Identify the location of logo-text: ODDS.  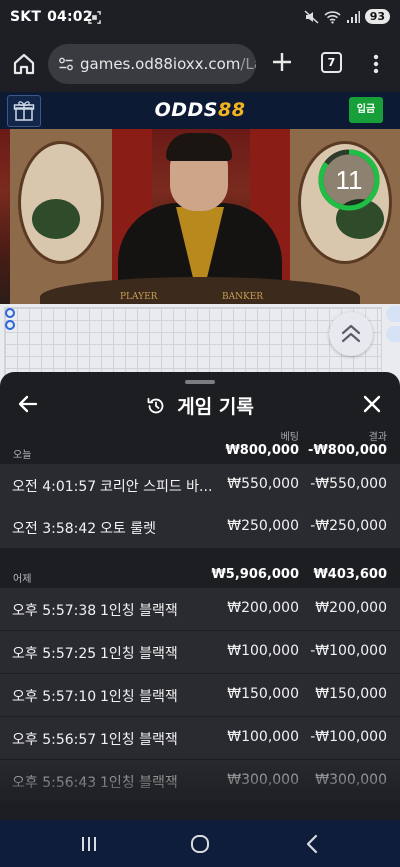
(186, 110).